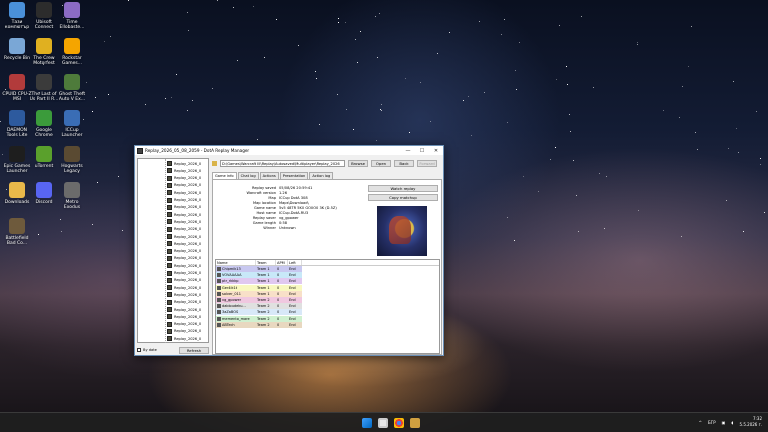 Image resolution: width=768 pixels, height=432 pixels. What do you see at coordinates (403, 188) in the screenshot?
I see `watch-replay-button: Watch replay` at bounding box center [403, 188].